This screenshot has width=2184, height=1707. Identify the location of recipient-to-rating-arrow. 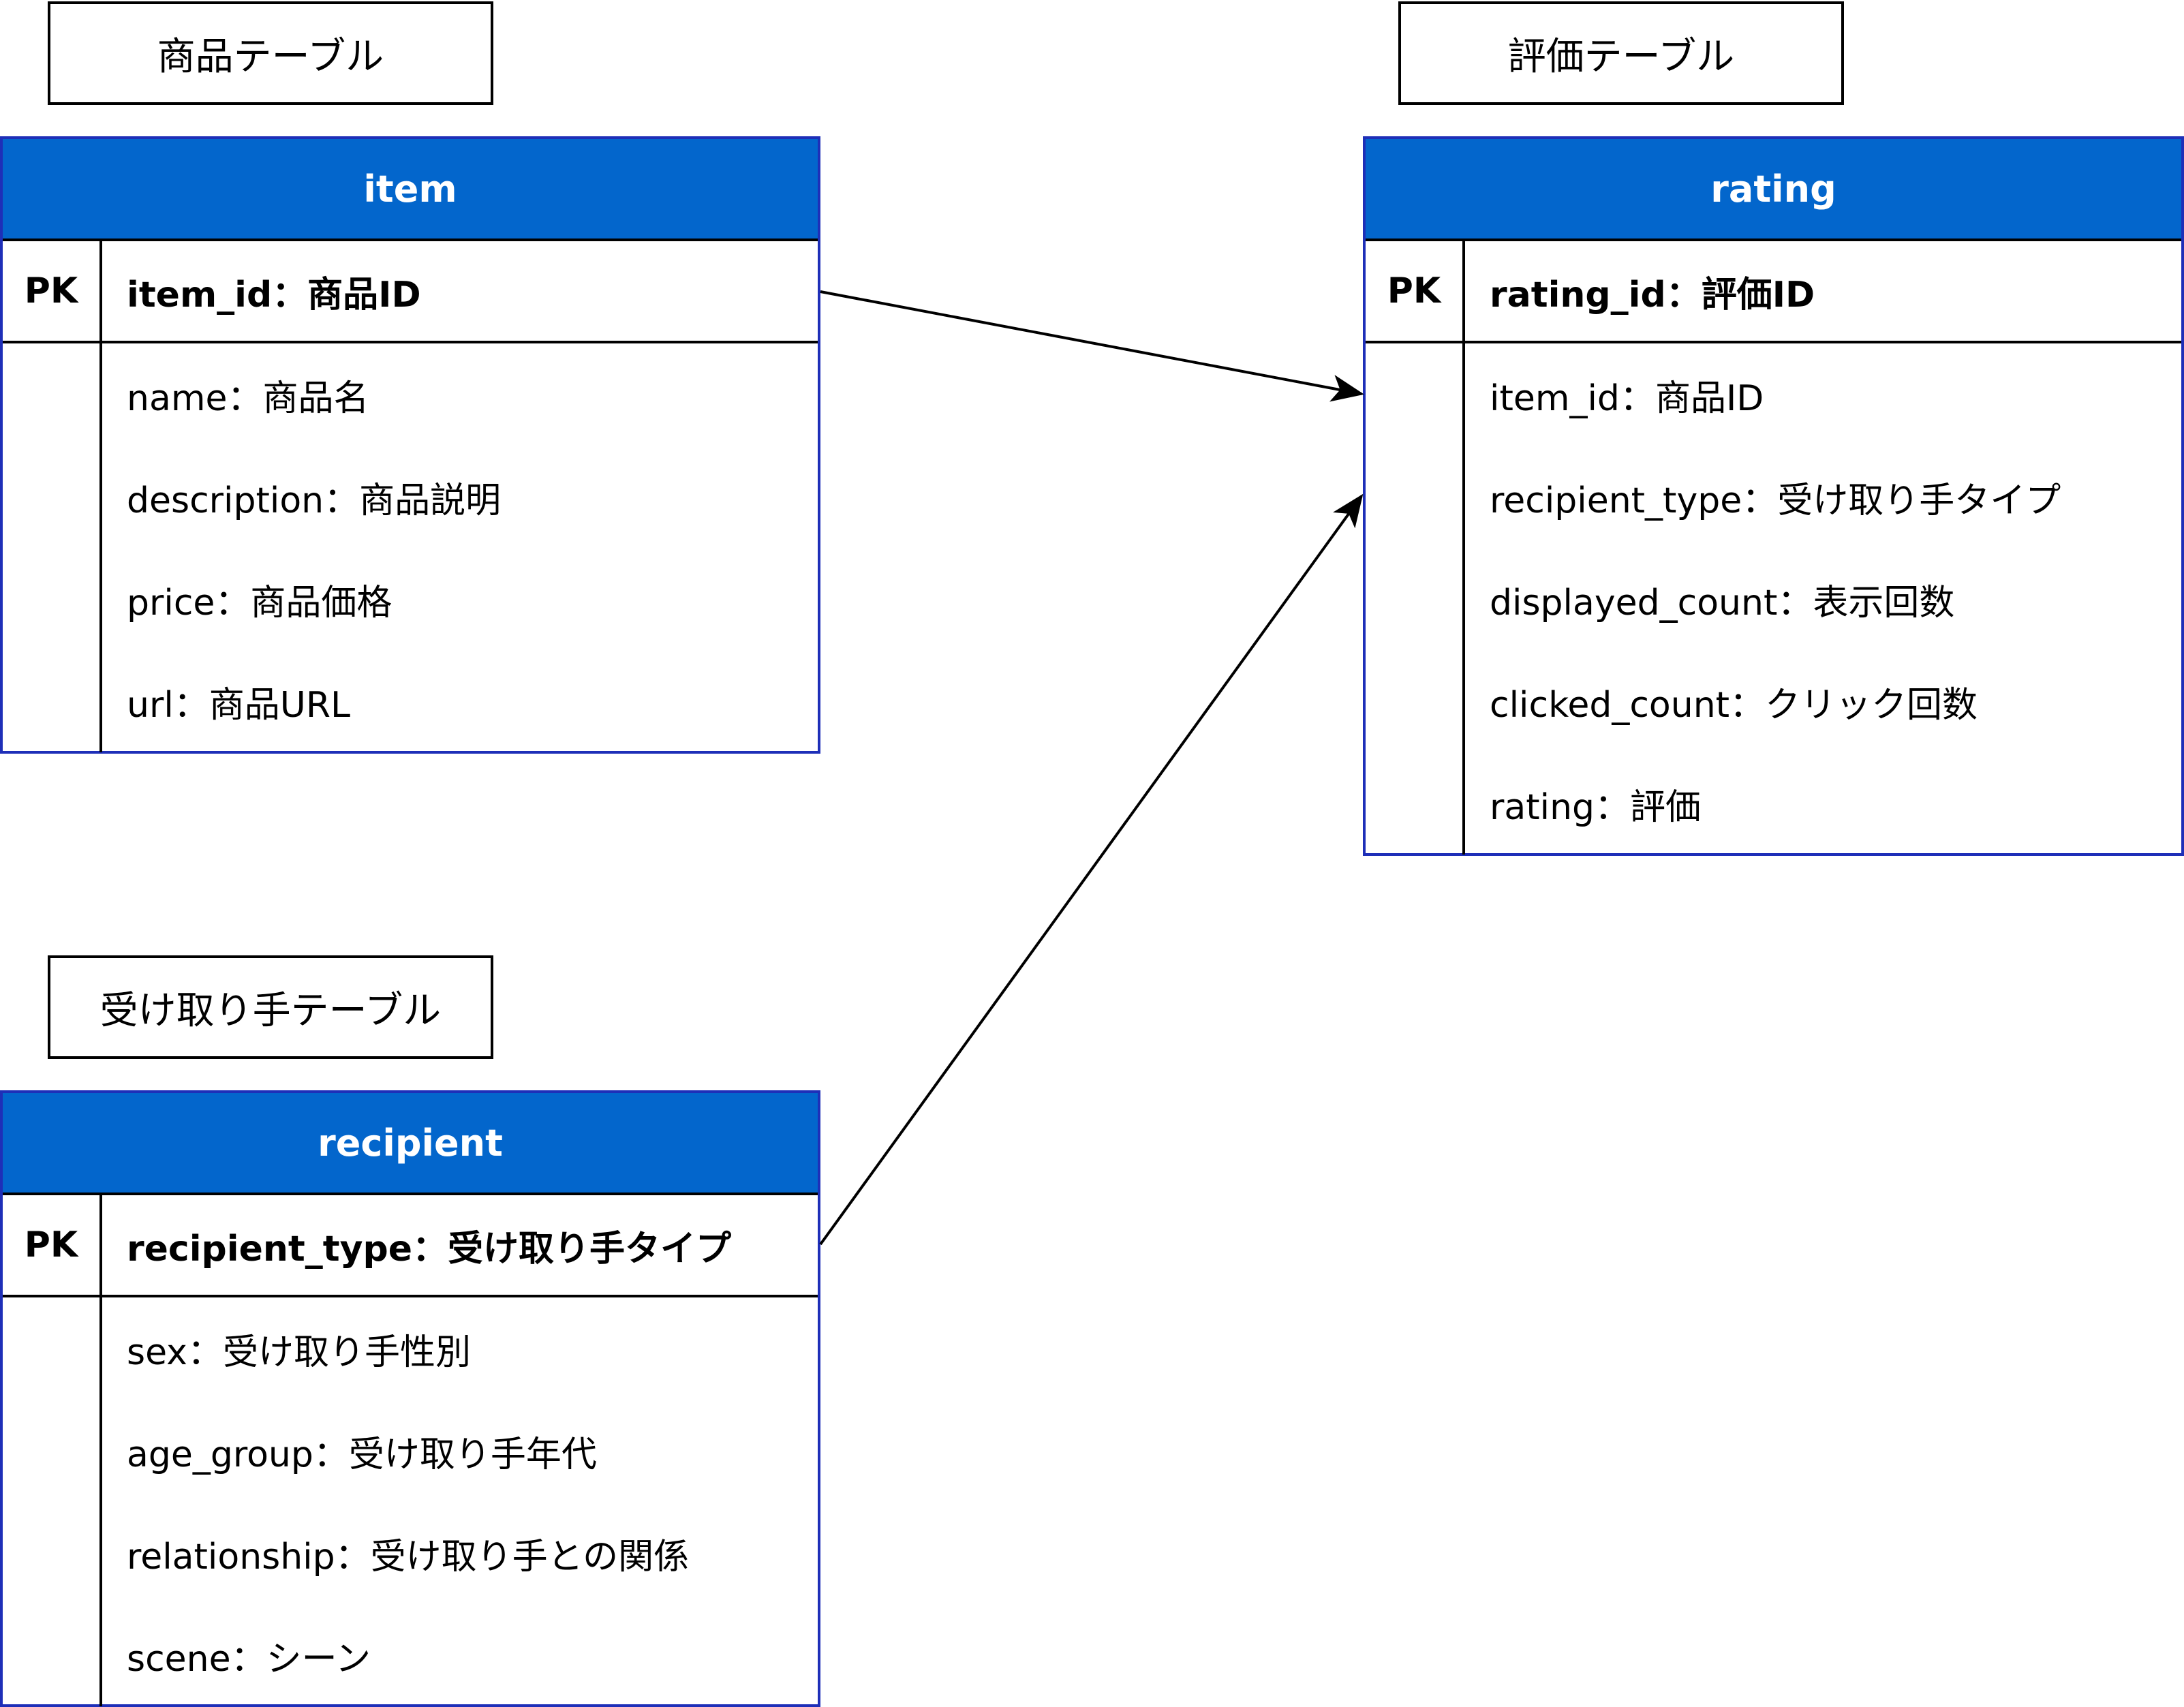
(1091, 869).